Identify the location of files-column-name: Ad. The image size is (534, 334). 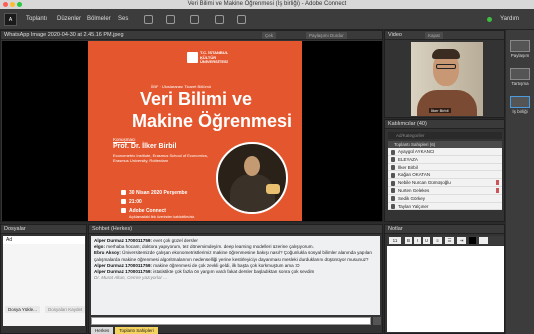
(44, 240).